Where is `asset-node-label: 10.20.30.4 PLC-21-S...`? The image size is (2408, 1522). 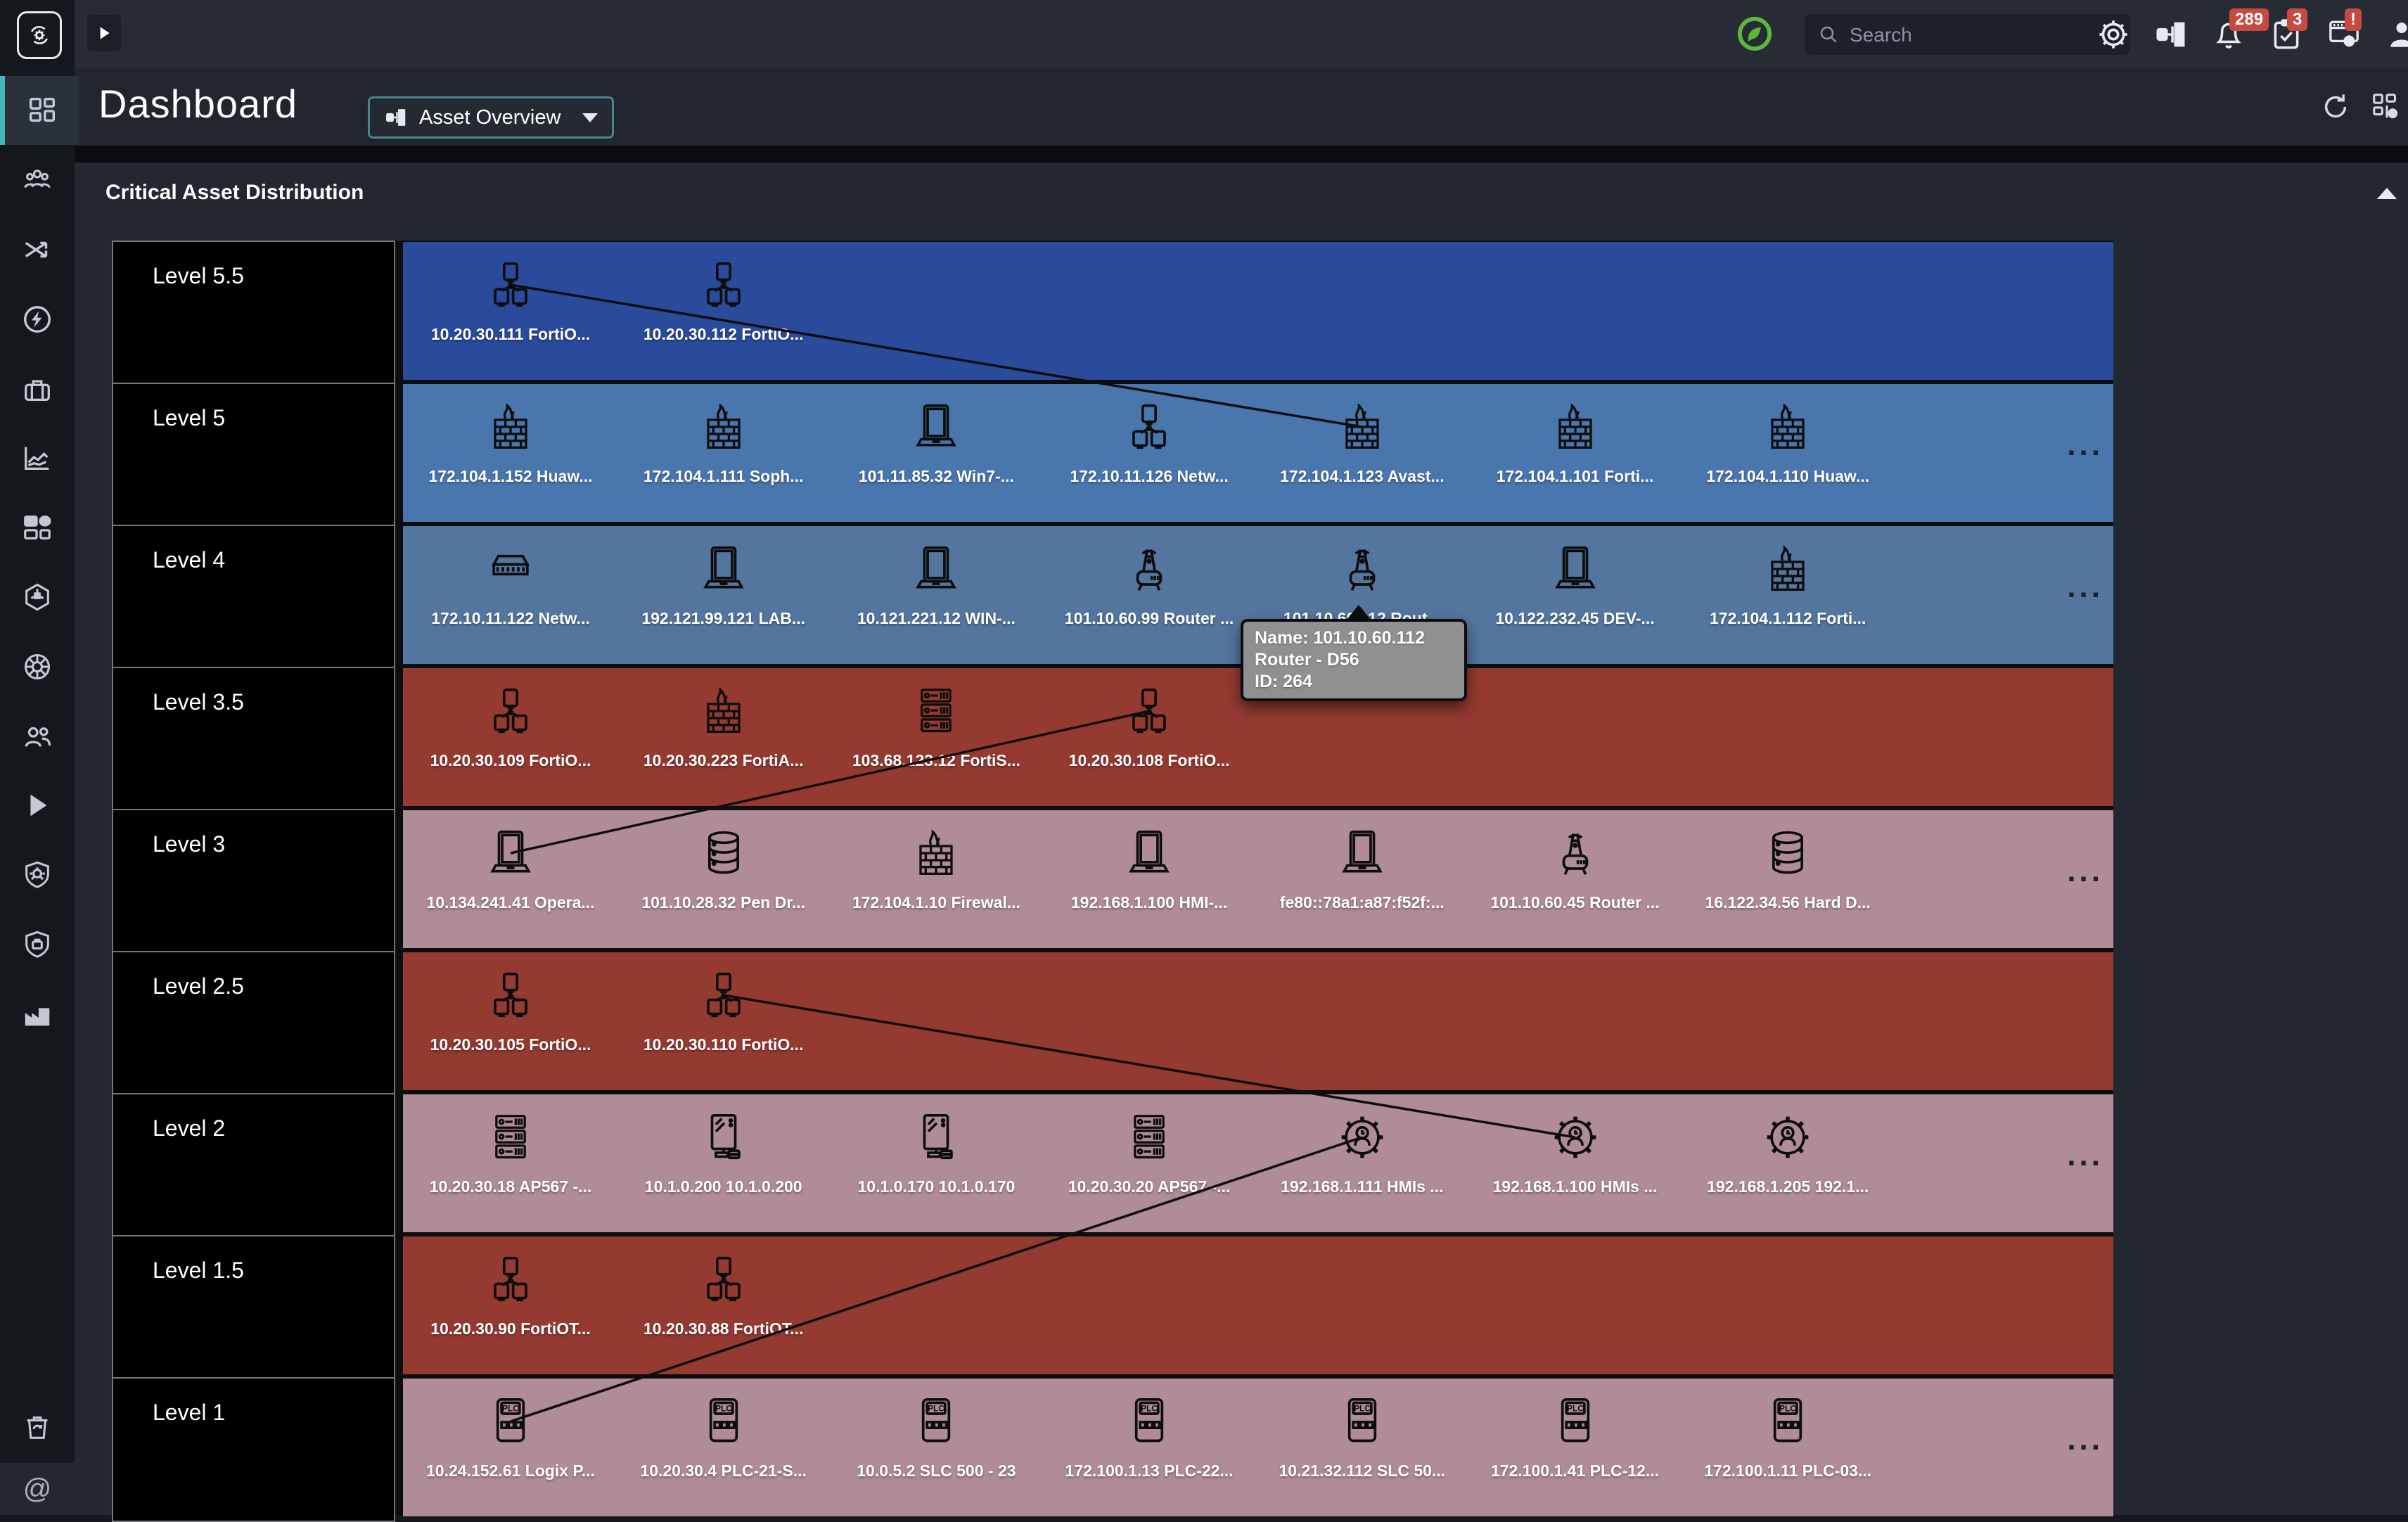
asset-node-label: 10.20.30.4 PLC-21-S... is located at coordinates (723, 1472).